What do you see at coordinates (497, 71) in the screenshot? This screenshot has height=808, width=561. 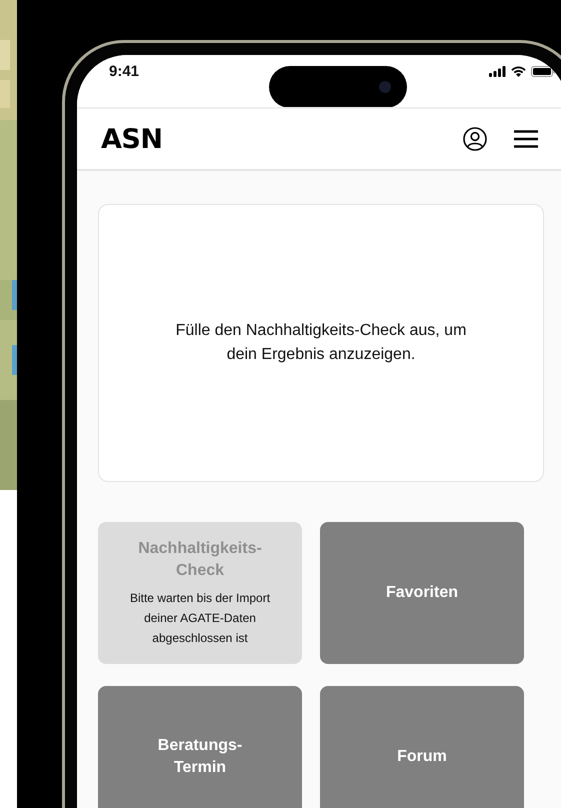 I see `signal-icon` at bounding box center [497, 71].